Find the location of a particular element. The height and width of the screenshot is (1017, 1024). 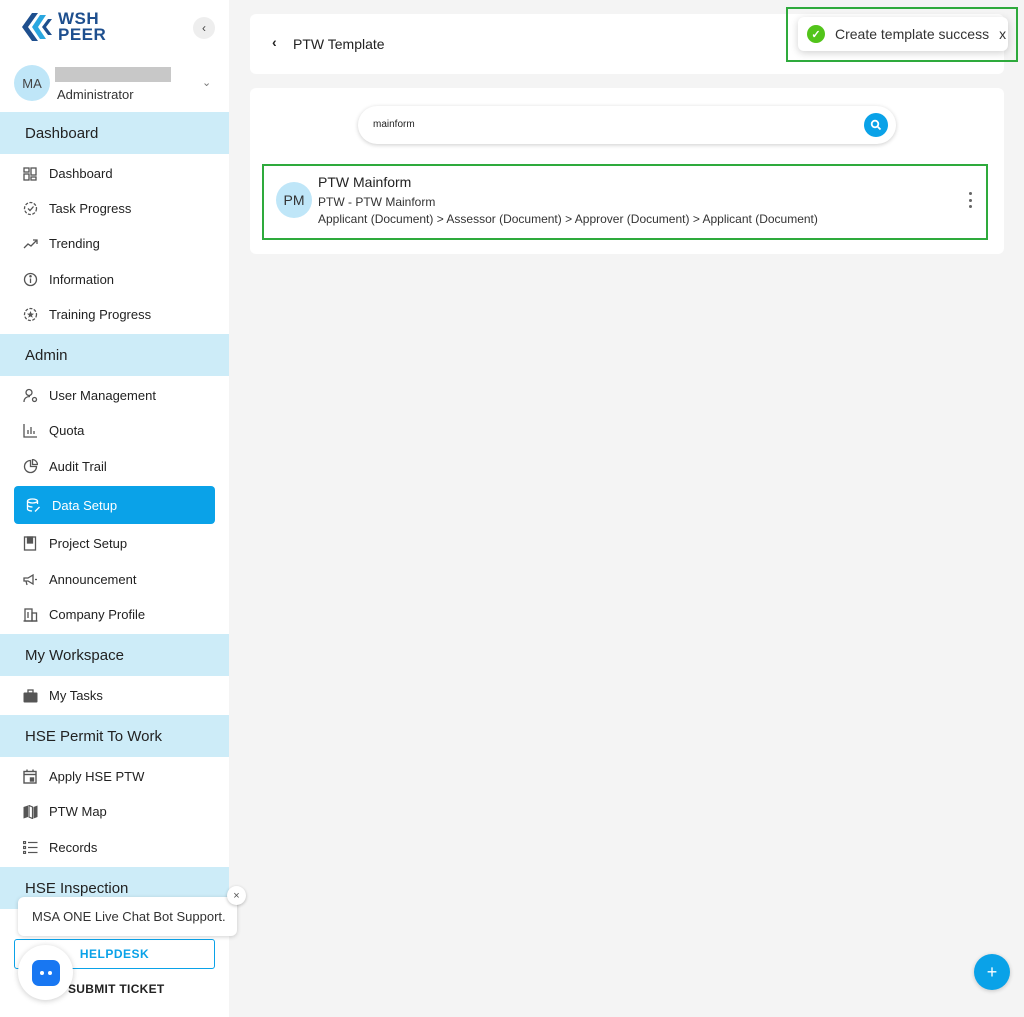

brand-logo: WSH PEER is located at coordinates (63, 27).